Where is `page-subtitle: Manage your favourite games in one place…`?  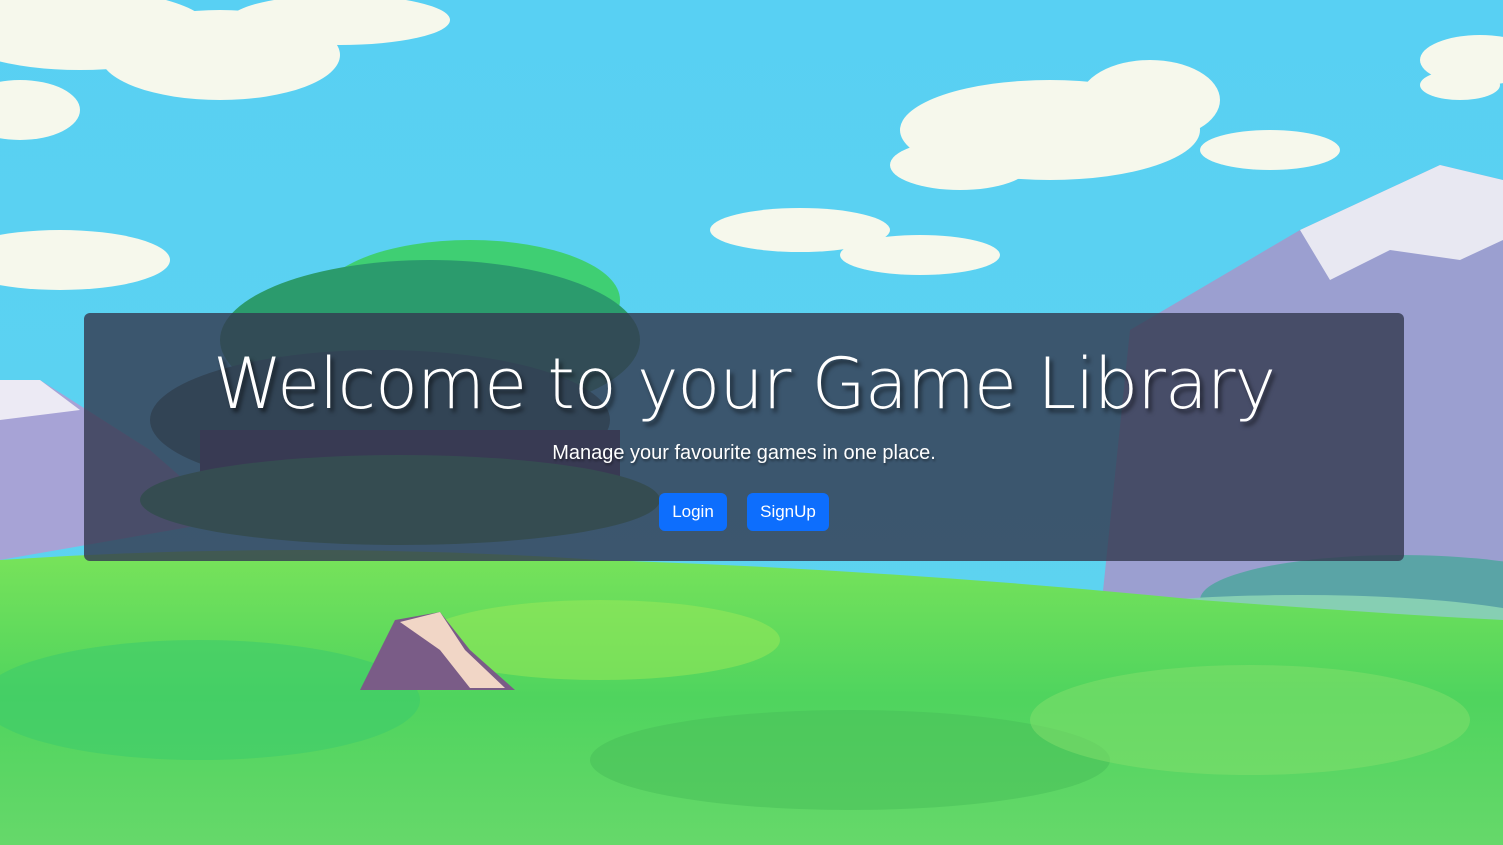
page-subtitle: Manage your favourite games in one place… is located at coordinates (744, 453).